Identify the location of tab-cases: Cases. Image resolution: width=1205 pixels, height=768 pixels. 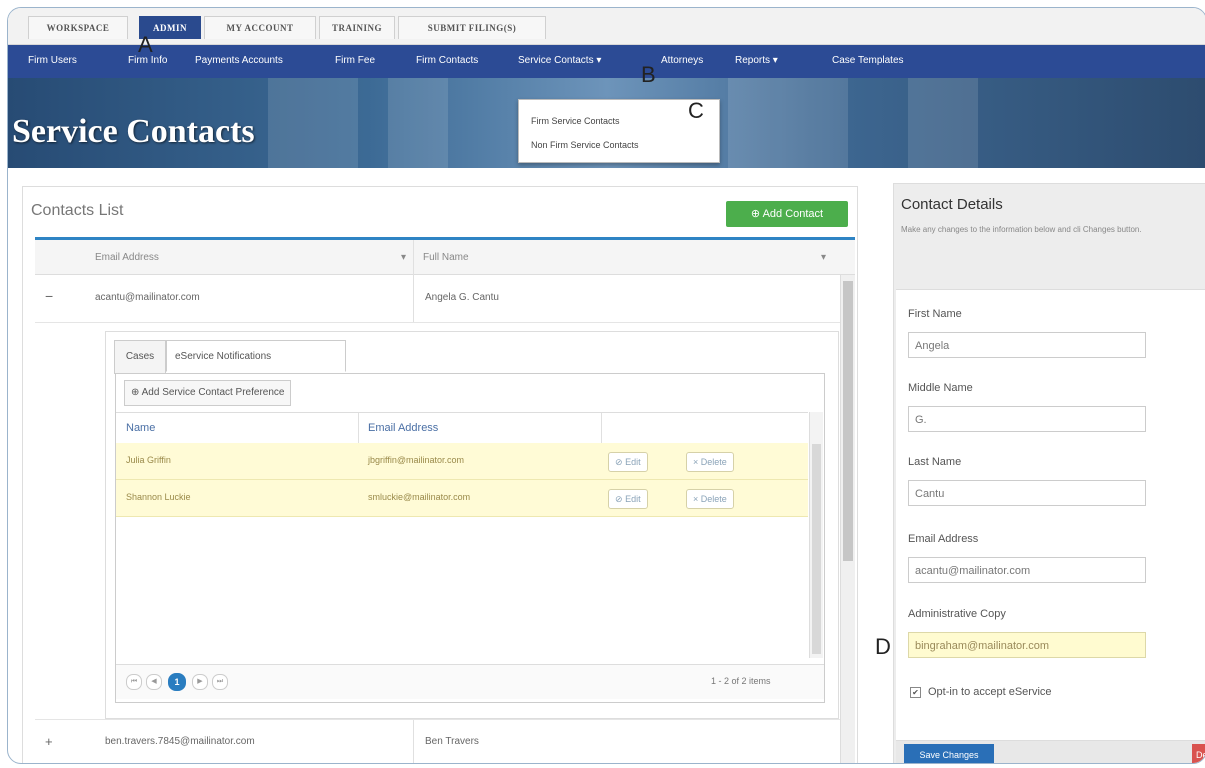
(140, 357).